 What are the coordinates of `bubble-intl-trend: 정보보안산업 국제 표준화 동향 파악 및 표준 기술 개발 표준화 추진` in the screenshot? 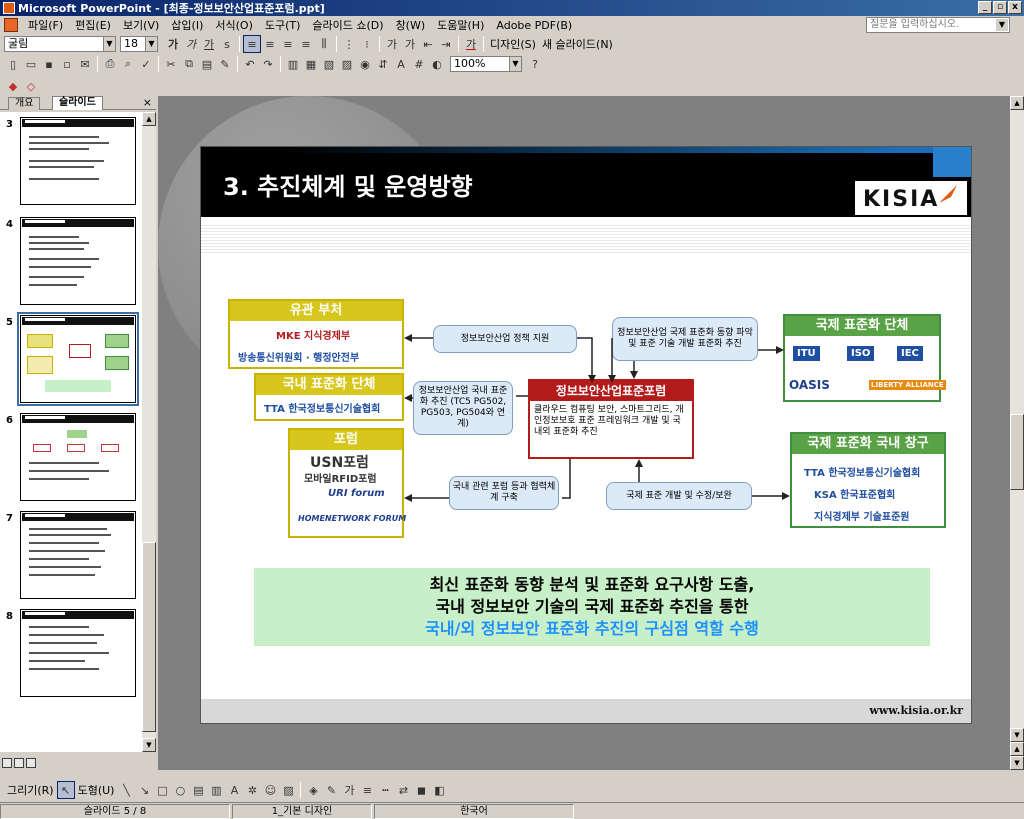 It's located at (685, 339).